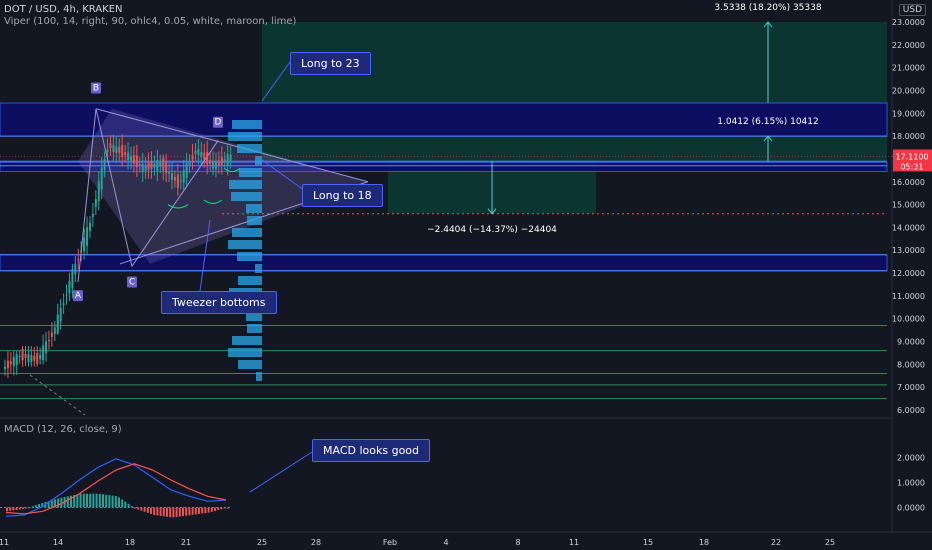 The width and height of the screenshot is (932, 550). I want to click on pattern-point-D: D, so click(218, 123).